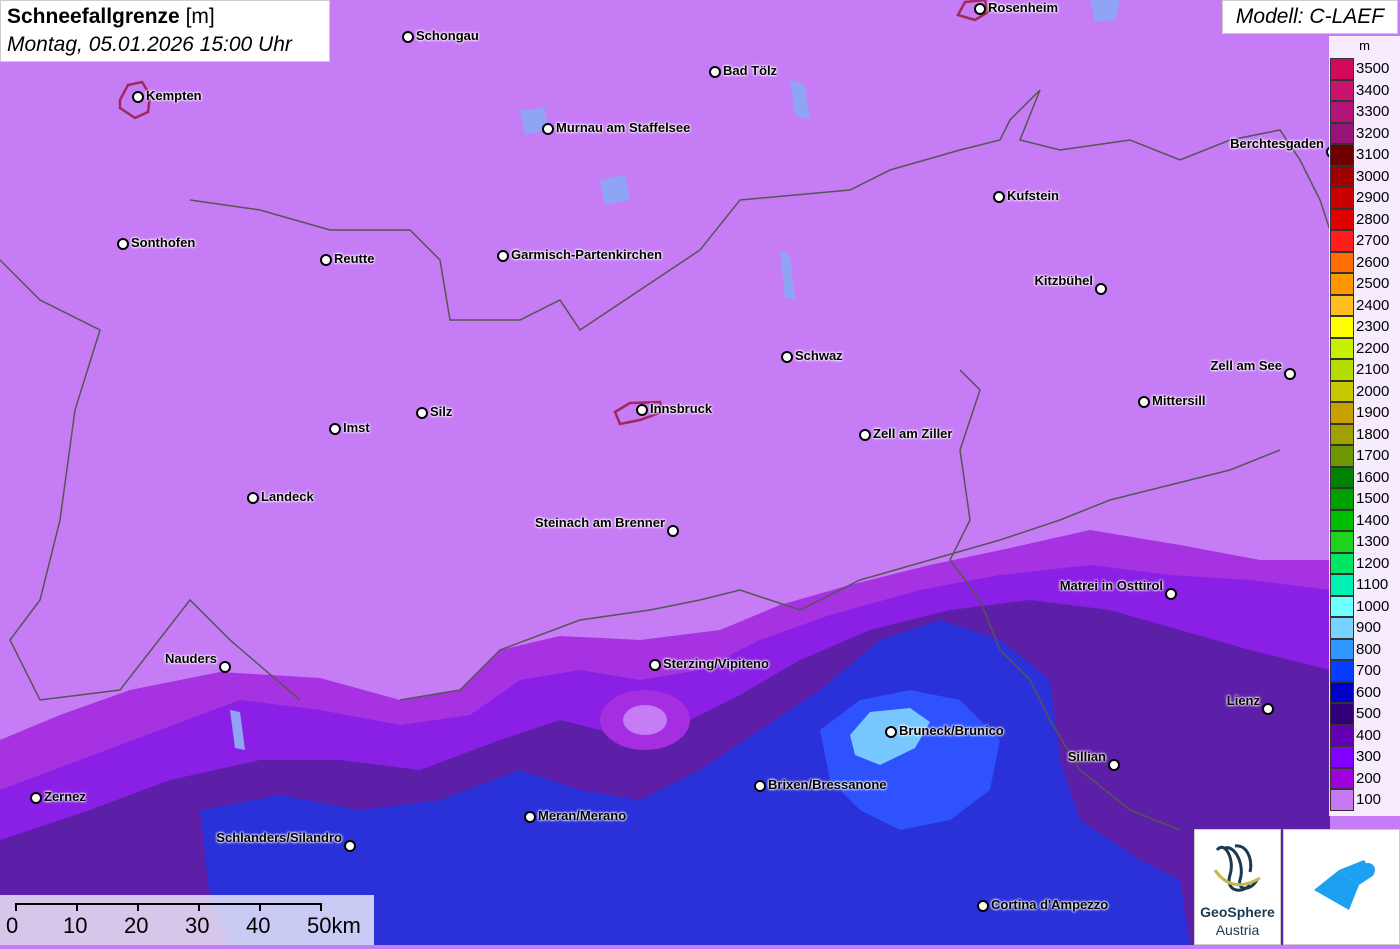  Describe the element at coordinates (1373, 154) in the screenshot. I see `legend-label: 3100` at that location.